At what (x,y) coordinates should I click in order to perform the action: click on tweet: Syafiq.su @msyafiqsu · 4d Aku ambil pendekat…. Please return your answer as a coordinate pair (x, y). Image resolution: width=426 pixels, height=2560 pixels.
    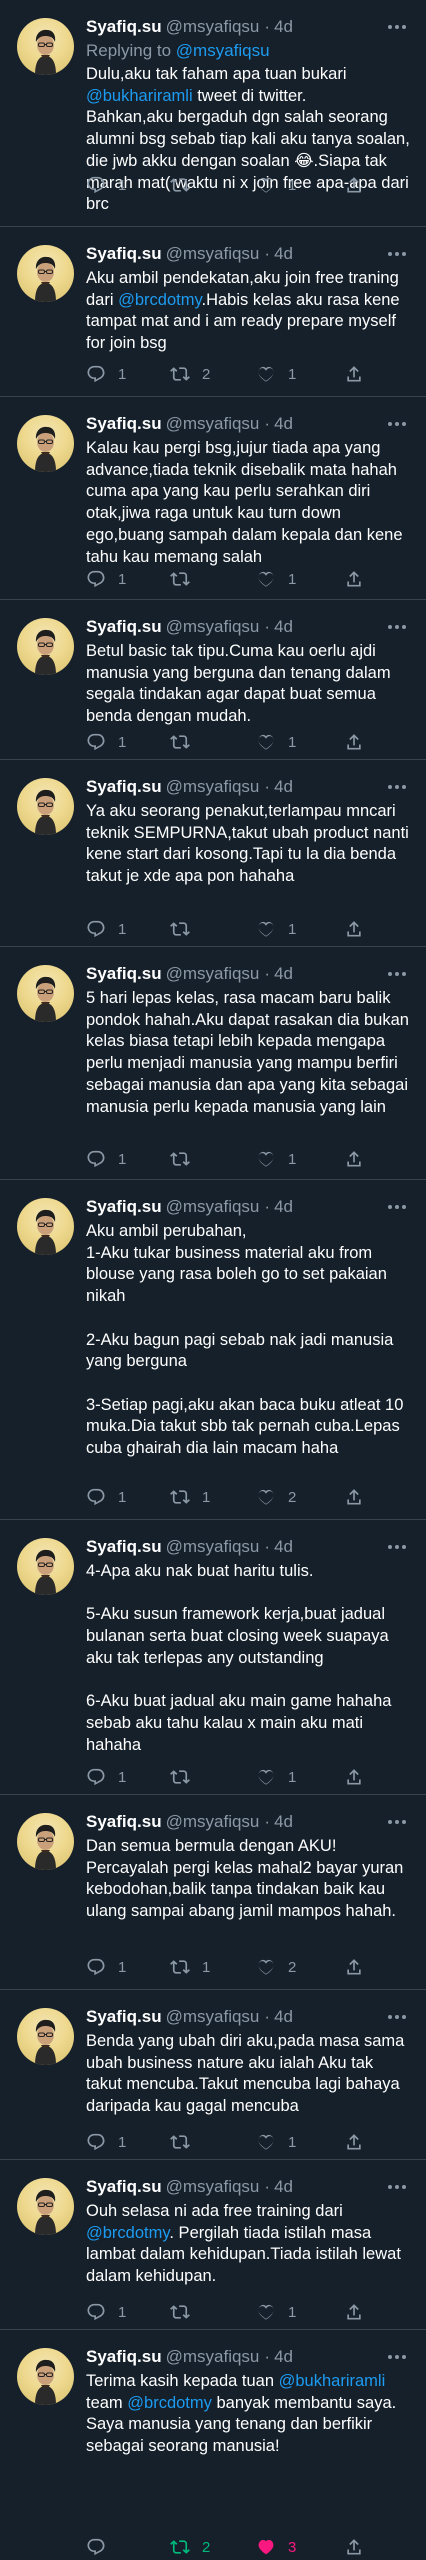
    Looking at the image, I should click on (213, 312).